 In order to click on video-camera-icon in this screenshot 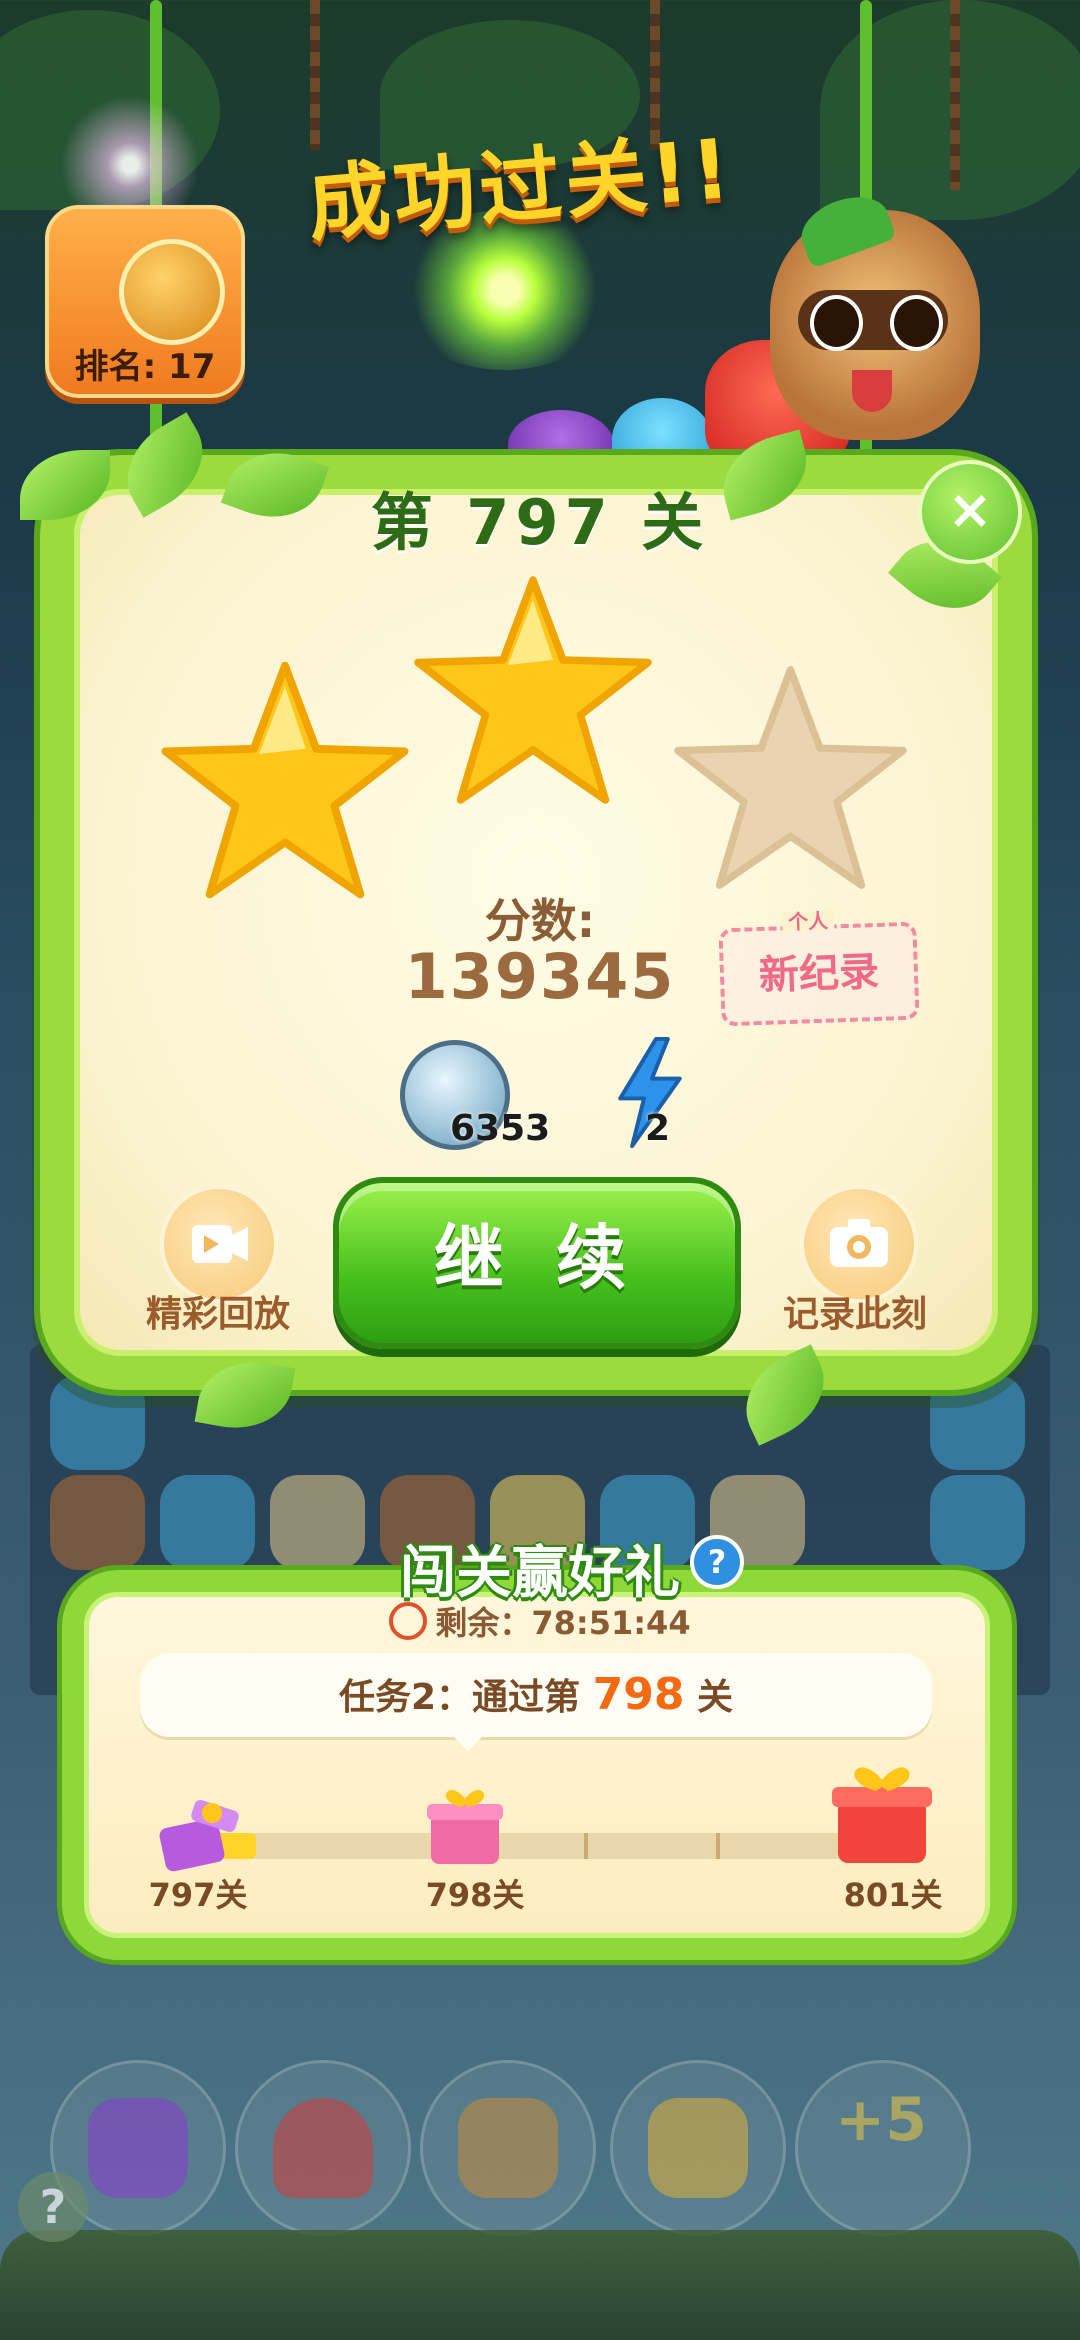, I will do `click(220, 1244)`.